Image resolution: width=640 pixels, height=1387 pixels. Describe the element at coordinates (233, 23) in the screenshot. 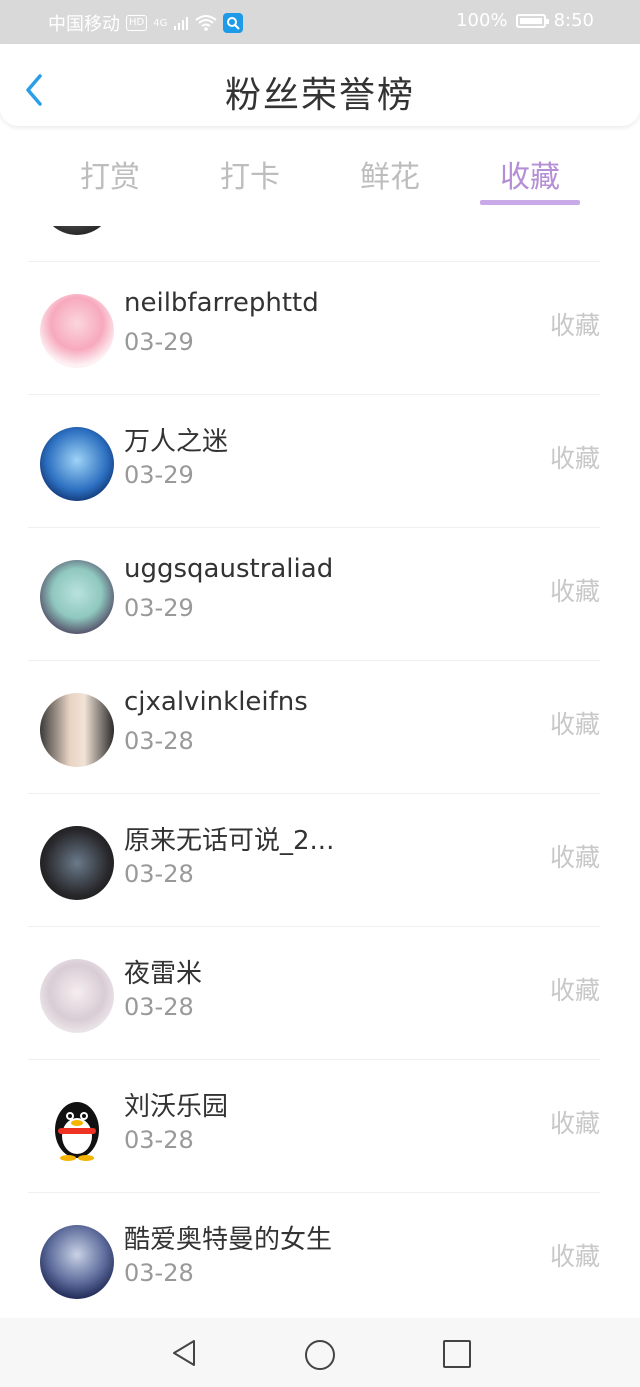

I see `search-app-icon` at that location.